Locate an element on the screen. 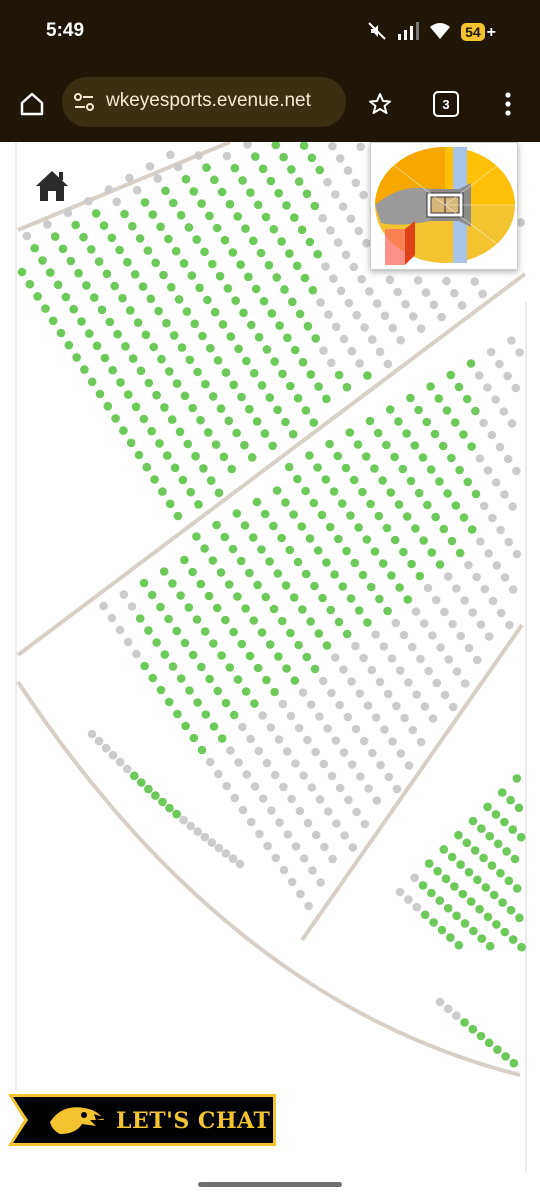 The height and width of the screenshot is (1200, 540). home-icon is located at coordinates (32, 104).